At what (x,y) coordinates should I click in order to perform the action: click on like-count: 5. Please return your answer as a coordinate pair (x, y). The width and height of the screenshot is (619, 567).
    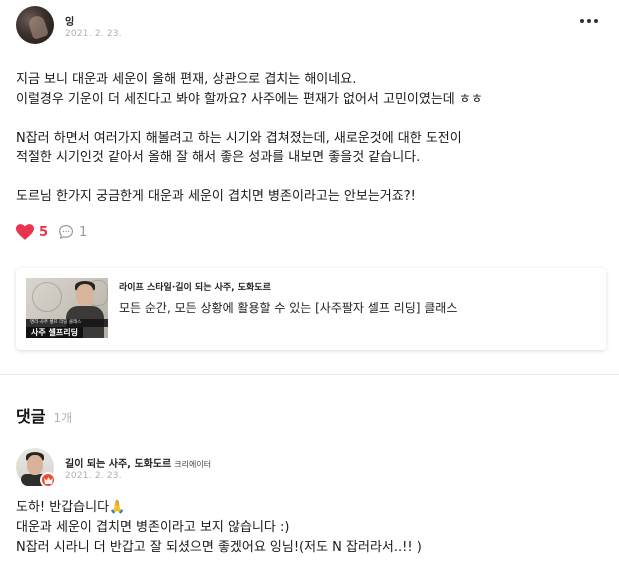
    Looking at the image, I should click on (44, 232).